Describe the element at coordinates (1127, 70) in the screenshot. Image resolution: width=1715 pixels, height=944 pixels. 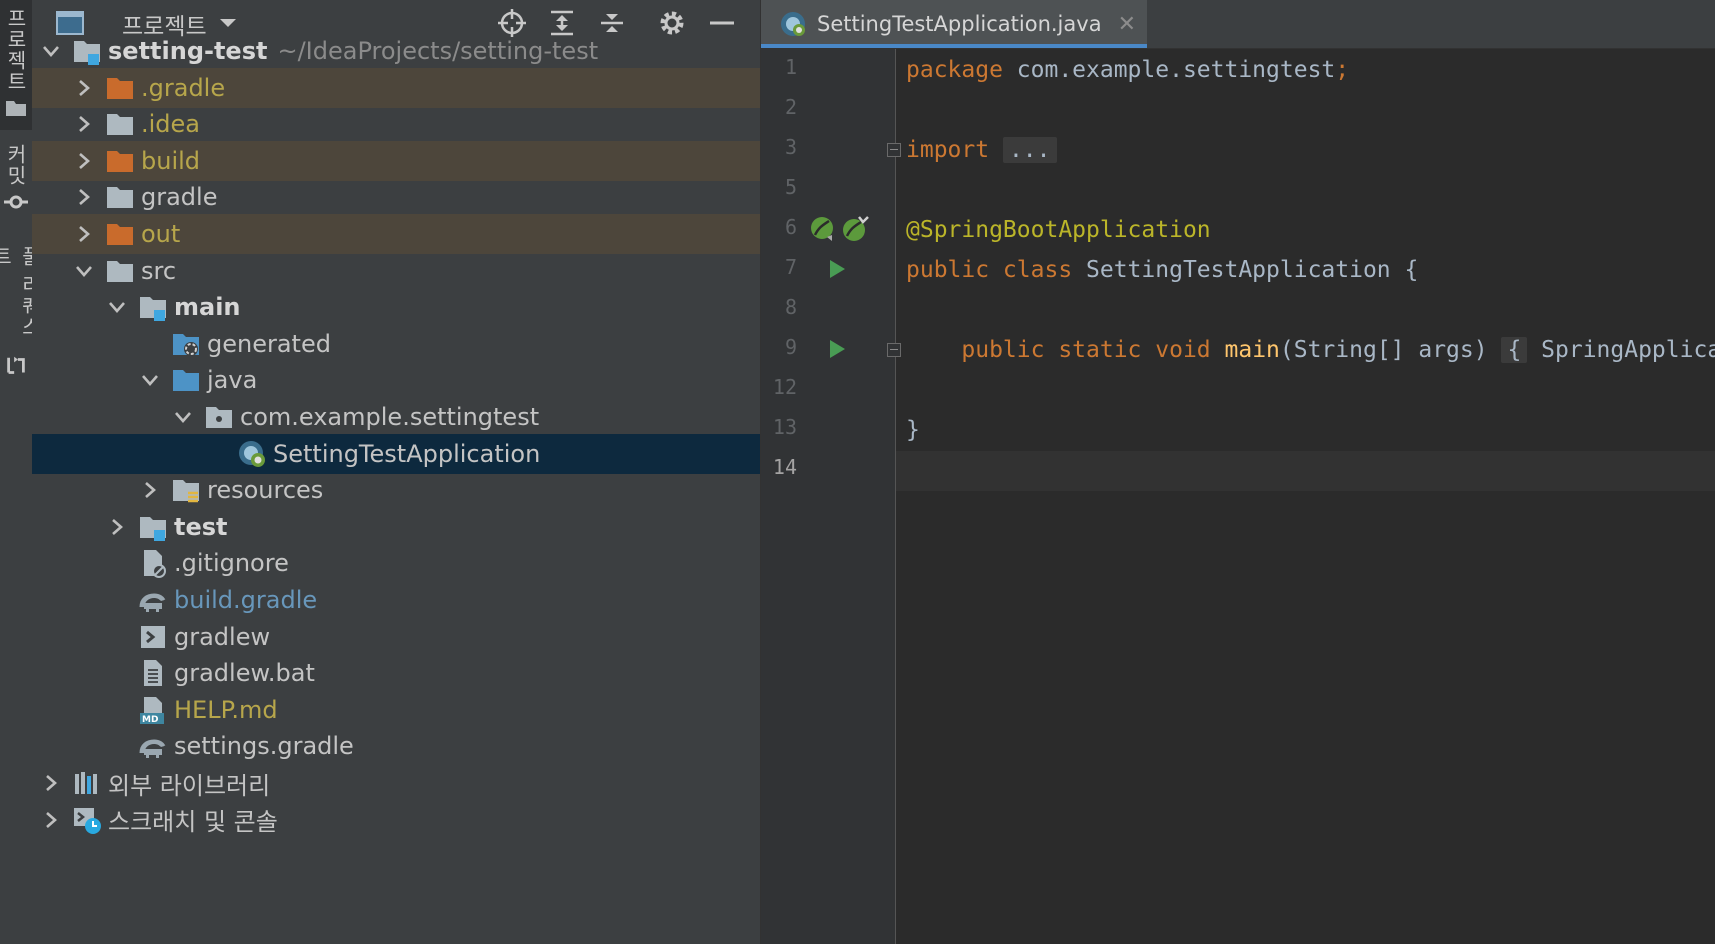
I see `code-line: package com.example.settingtest;` at that location.